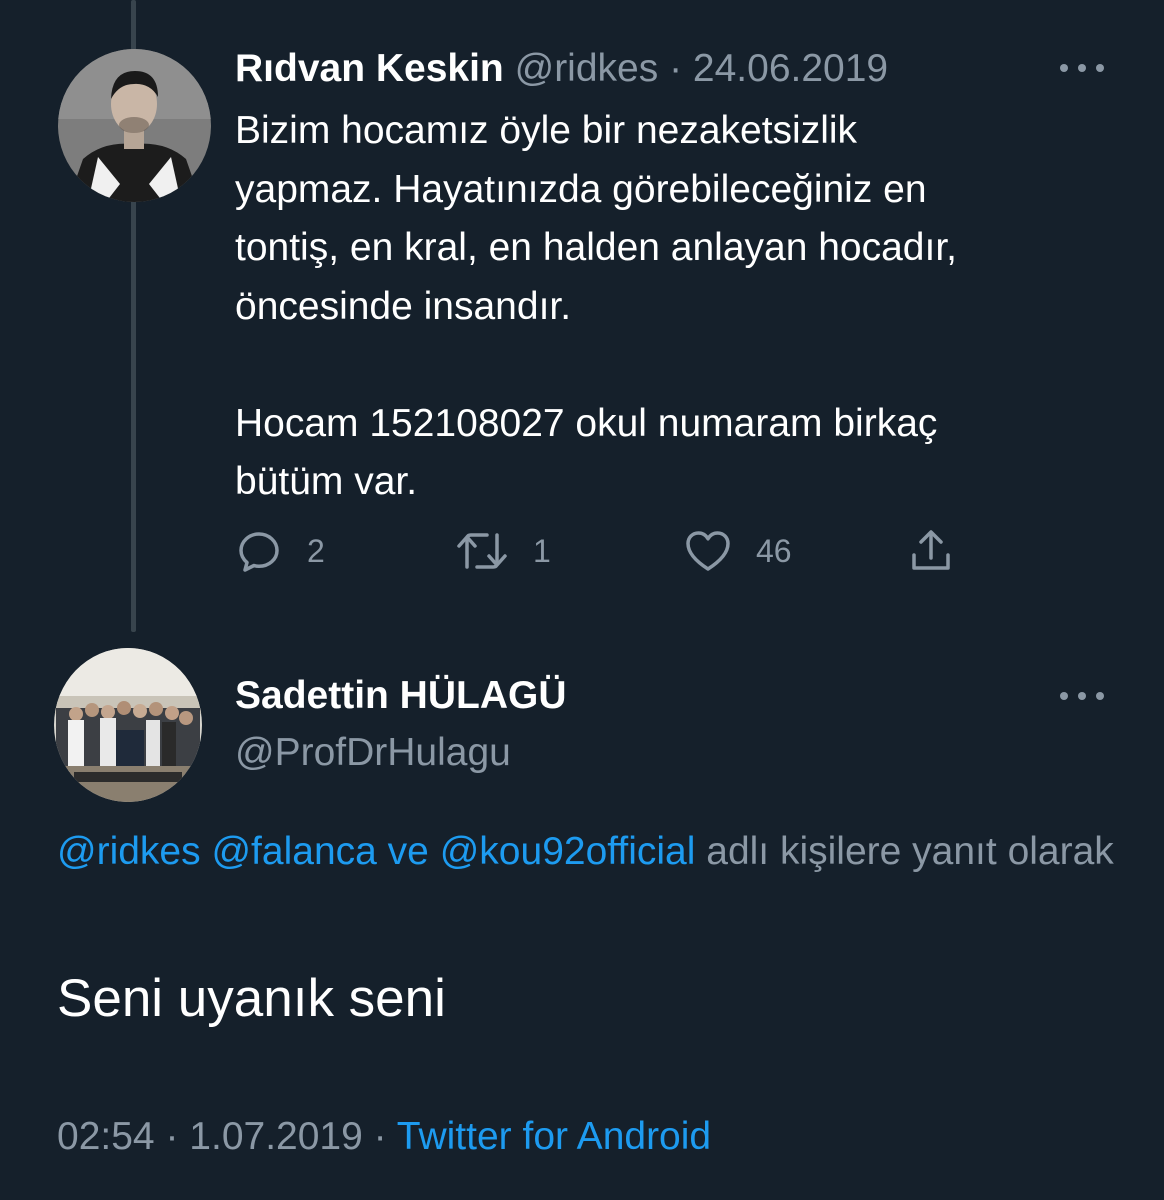  I want to click on parent-date: 24.06.2019, so click(790, 68).